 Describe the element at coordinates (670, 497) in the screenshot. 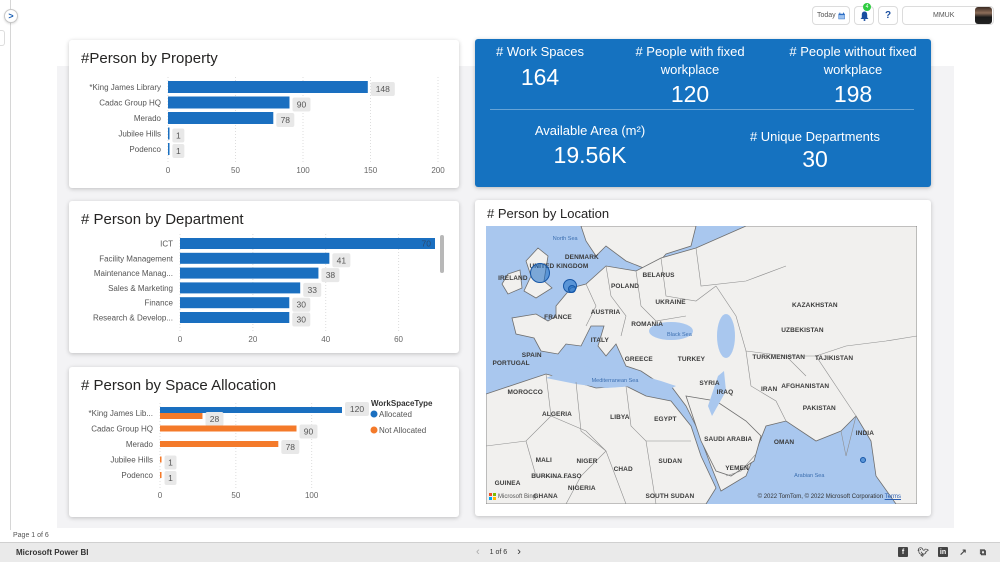

I see `country-label: SOUTH SUDAN` at that location.